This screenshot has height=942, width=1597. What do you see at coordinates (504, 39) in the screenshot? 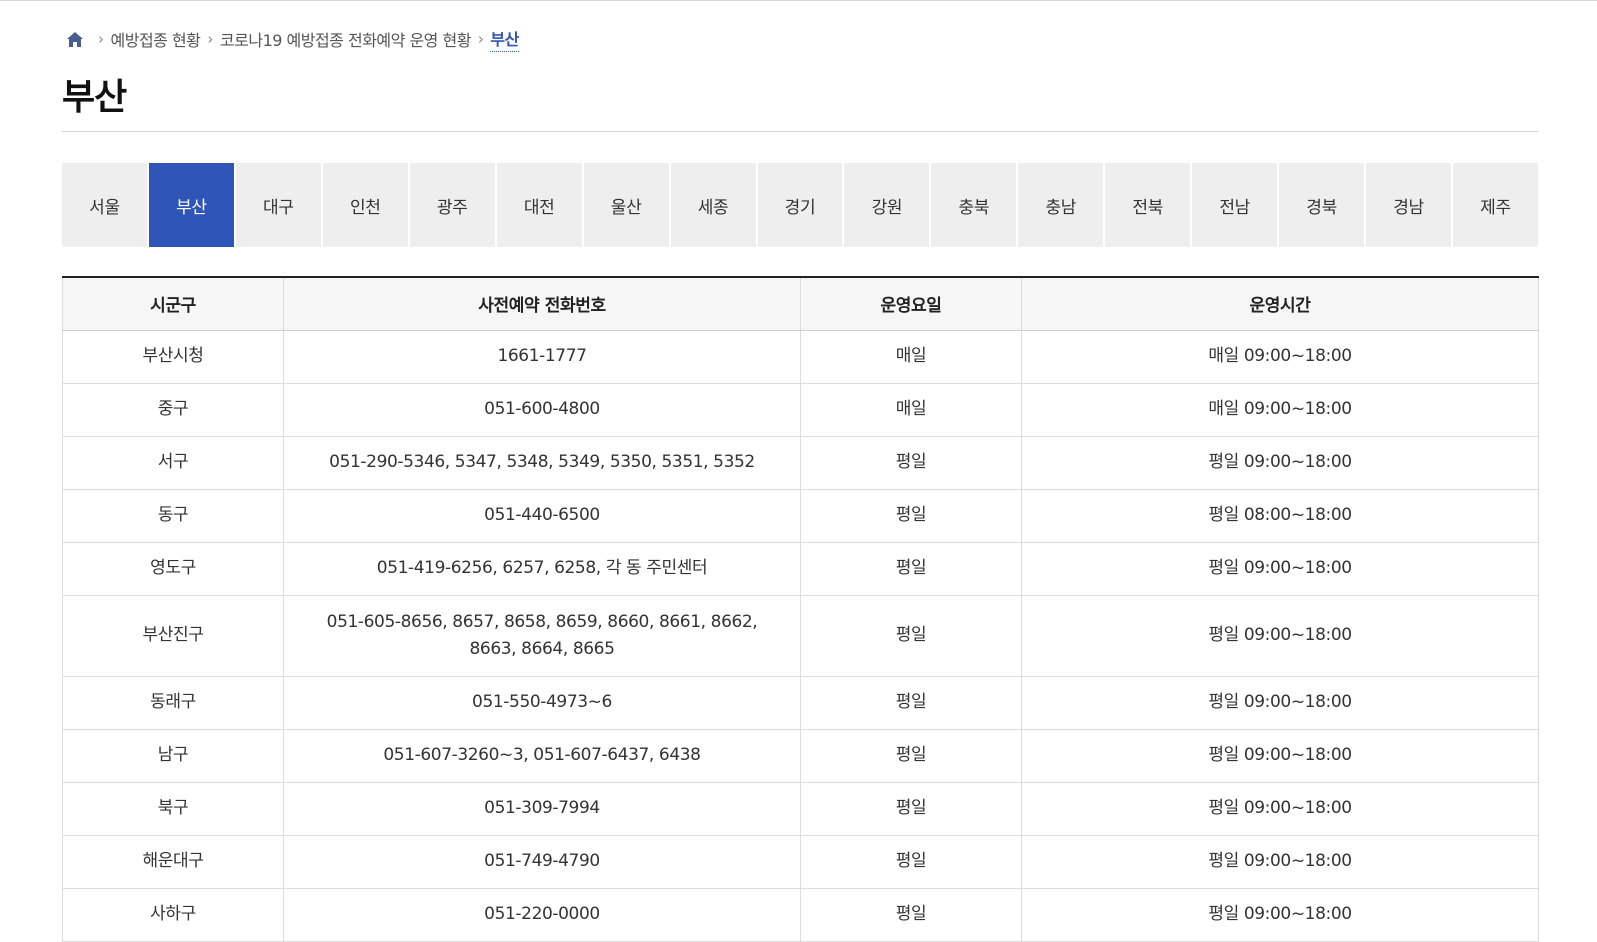
I see `breadcrumb-current: 부산` at bounding box center [504, 39].